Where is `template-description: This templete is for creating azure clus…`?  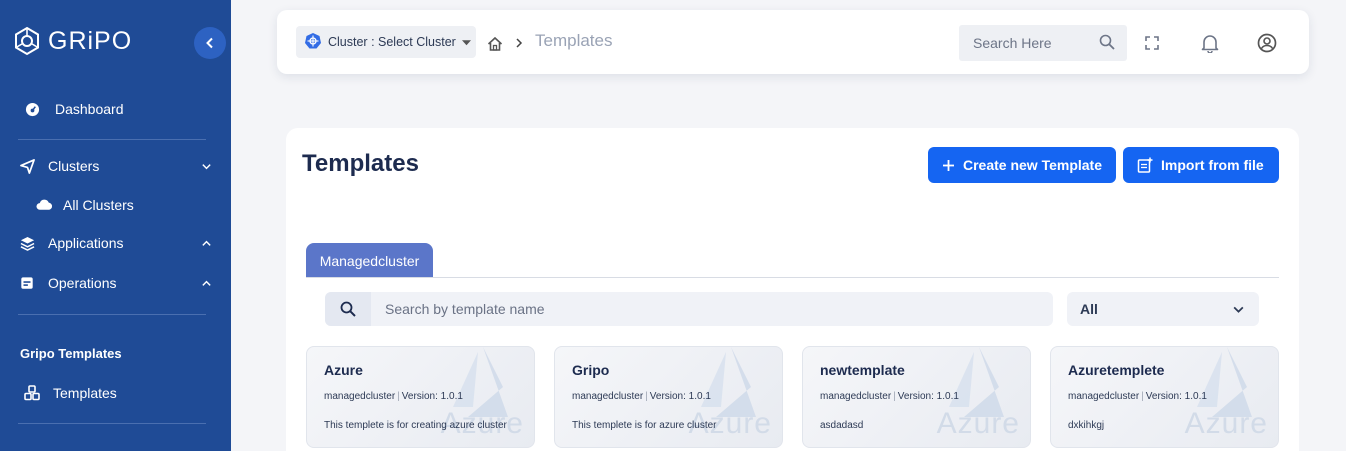
template-description: This templete is for creating azure clus… is located at coordinates (415, 425).